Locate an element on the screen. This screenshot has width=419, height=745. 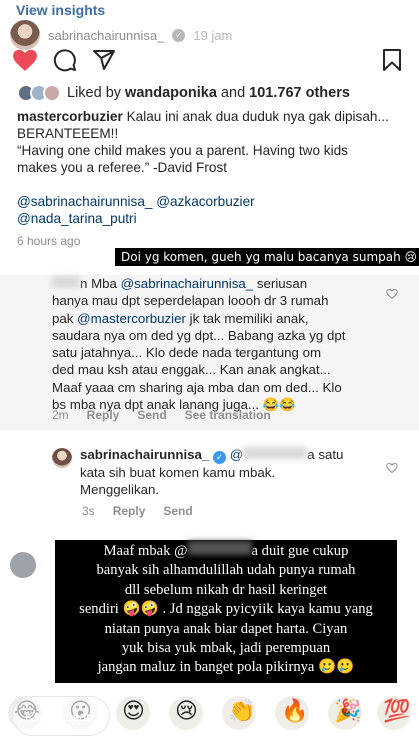
liked-by-and: and is located at coordinates (233, 93).